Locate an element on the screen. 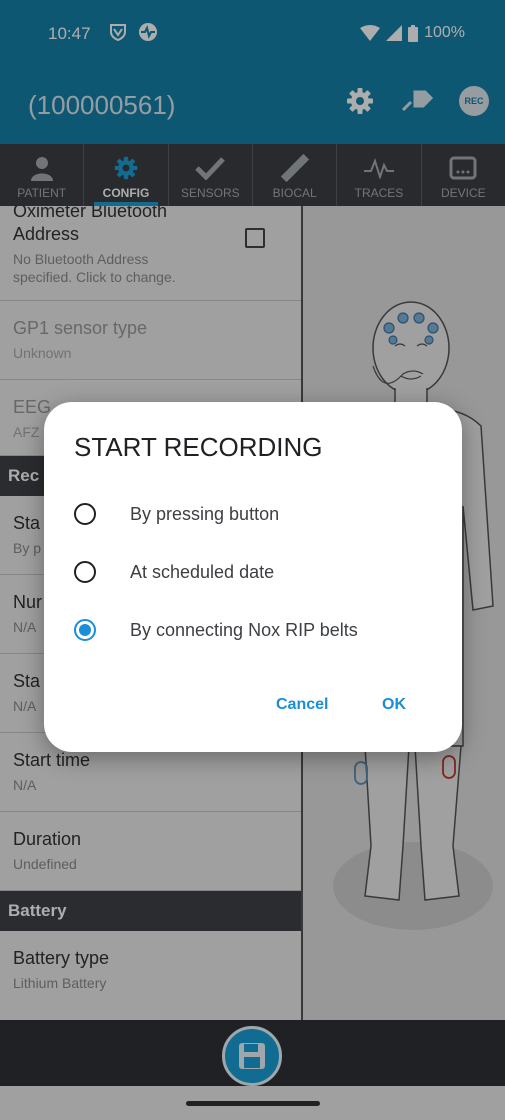 This screenshot has height=1120, width=505. option-label: At scheduled date is located at coordinates (202, 571).